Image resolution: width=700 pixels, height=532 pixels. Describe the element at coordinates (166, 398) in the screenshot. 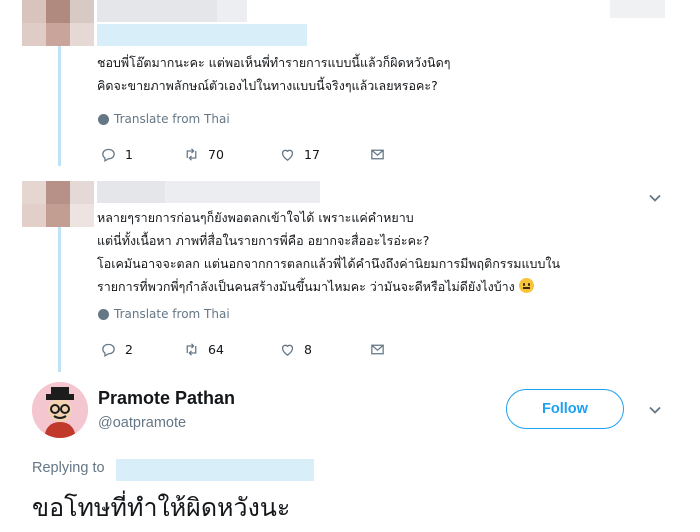

I see `display-name: Pramote Pathan` at that location.